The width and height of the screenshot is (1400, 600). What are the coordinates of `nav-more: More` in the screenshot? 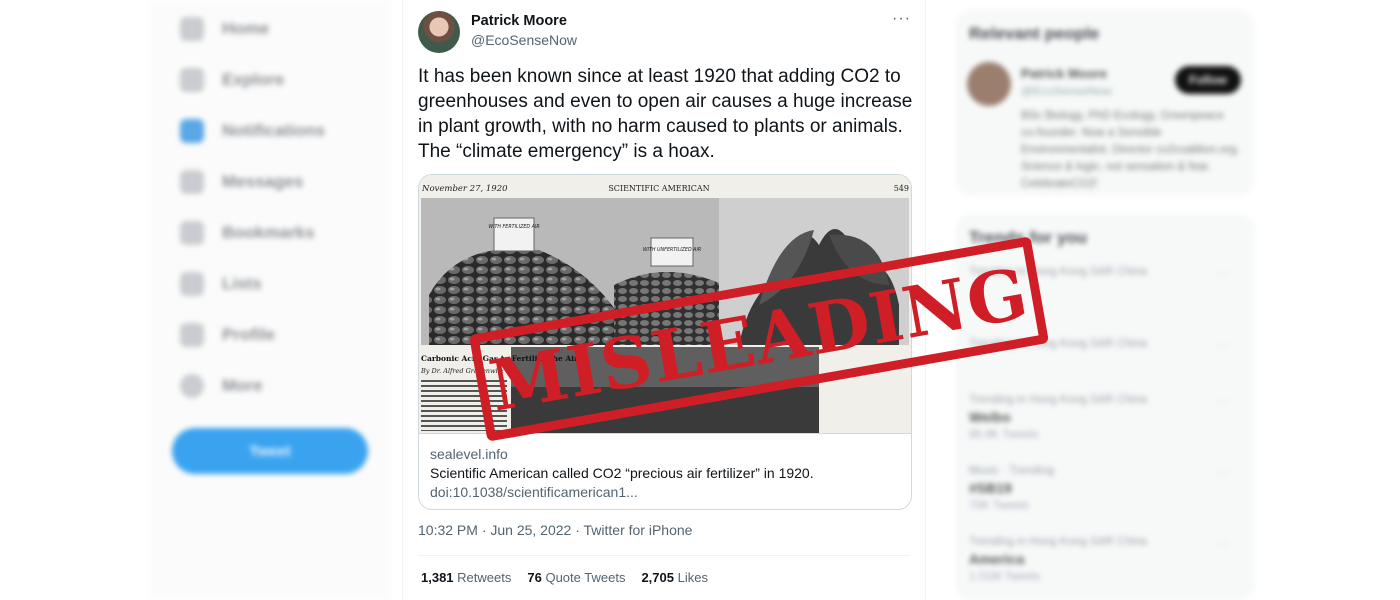 It's located at (221, 386).